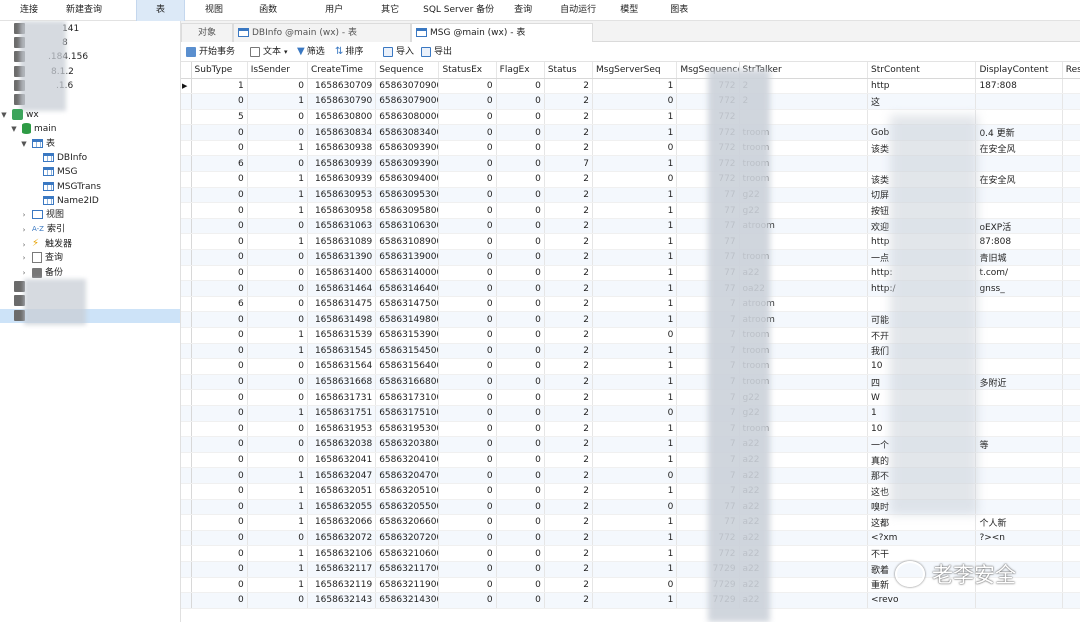  Describe the element at coordinates (635, 70) in the screenshot. I see `column-header: MsgServerSeq` at that location.